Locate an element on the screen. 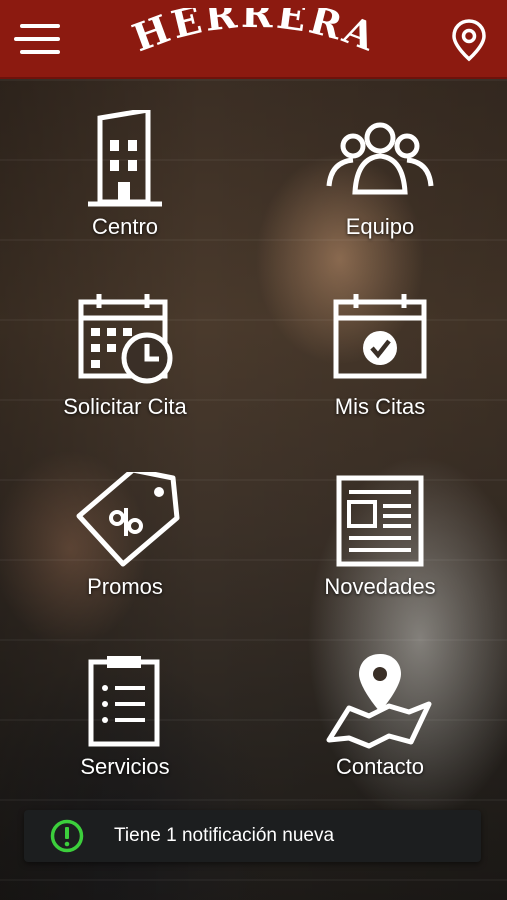 Image resolution: width=507 pixels, height=900 pixels. svg-text: HERRERA is located at coordinates (254, 34).